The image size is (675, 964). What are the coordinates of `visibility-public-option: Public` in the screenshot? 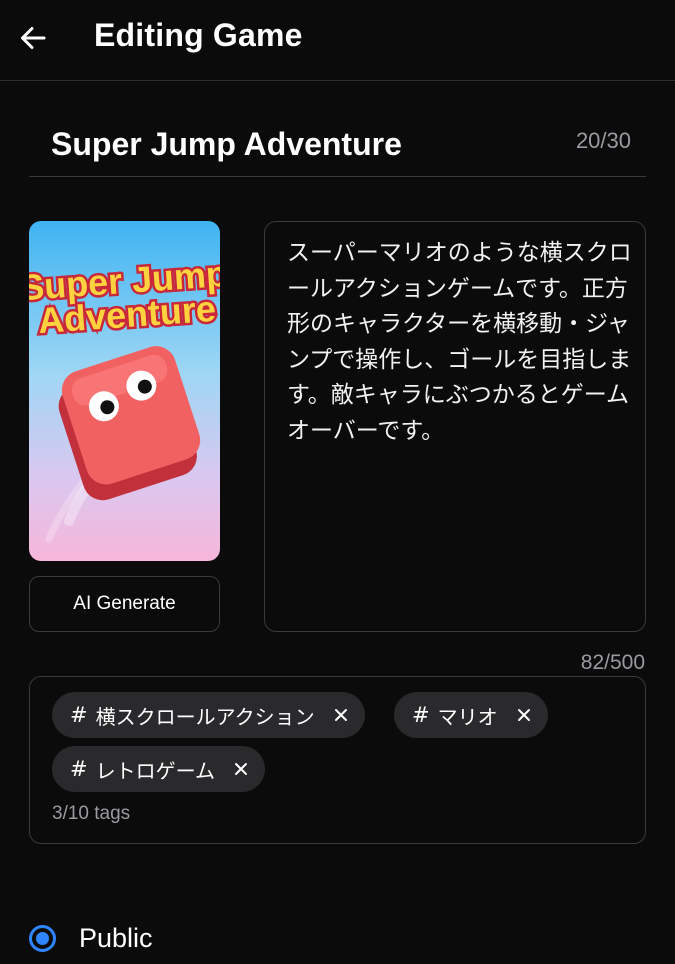 It's located at (91, 938).